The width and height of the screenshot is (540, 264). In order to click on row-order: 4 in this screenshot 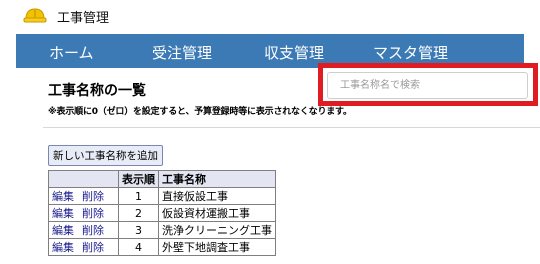, I will do `click(138, 247)`.